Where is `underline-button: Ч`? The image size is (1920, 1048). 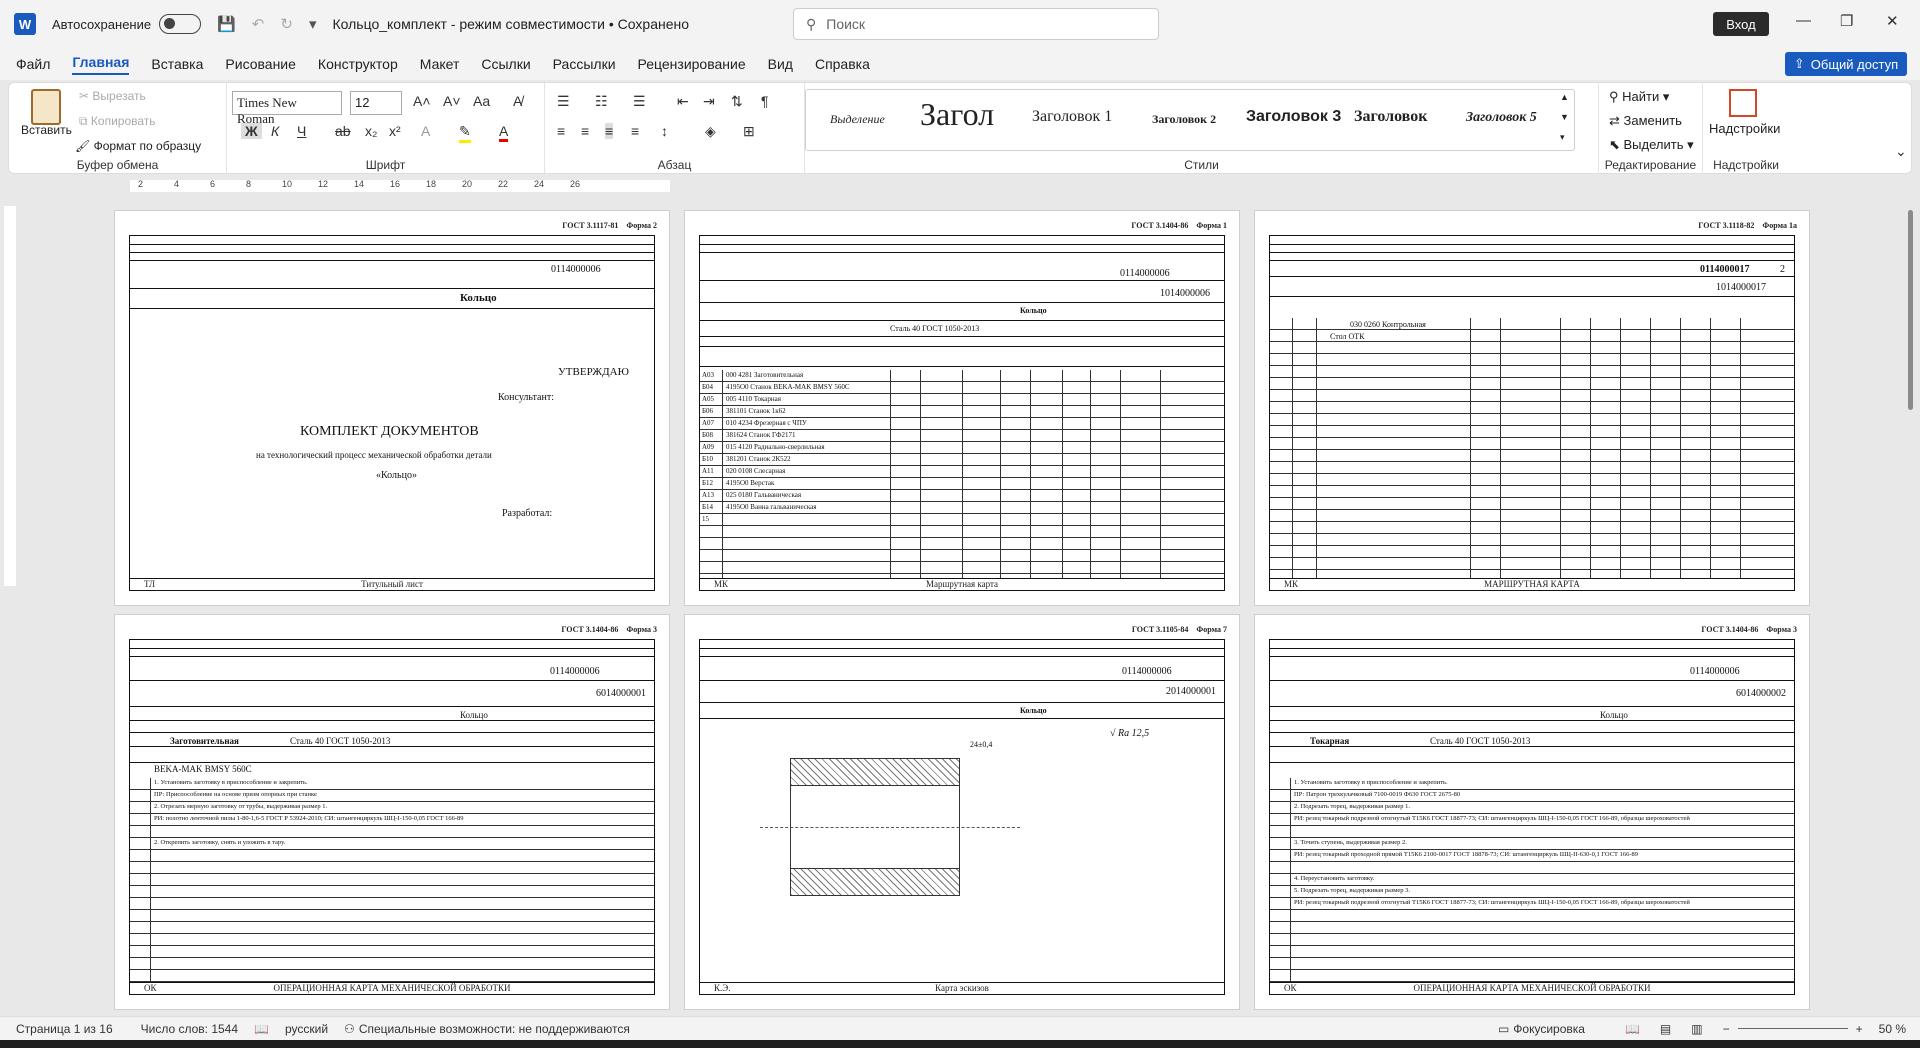 underline-button: Ч is located at coordinates (301, 131).